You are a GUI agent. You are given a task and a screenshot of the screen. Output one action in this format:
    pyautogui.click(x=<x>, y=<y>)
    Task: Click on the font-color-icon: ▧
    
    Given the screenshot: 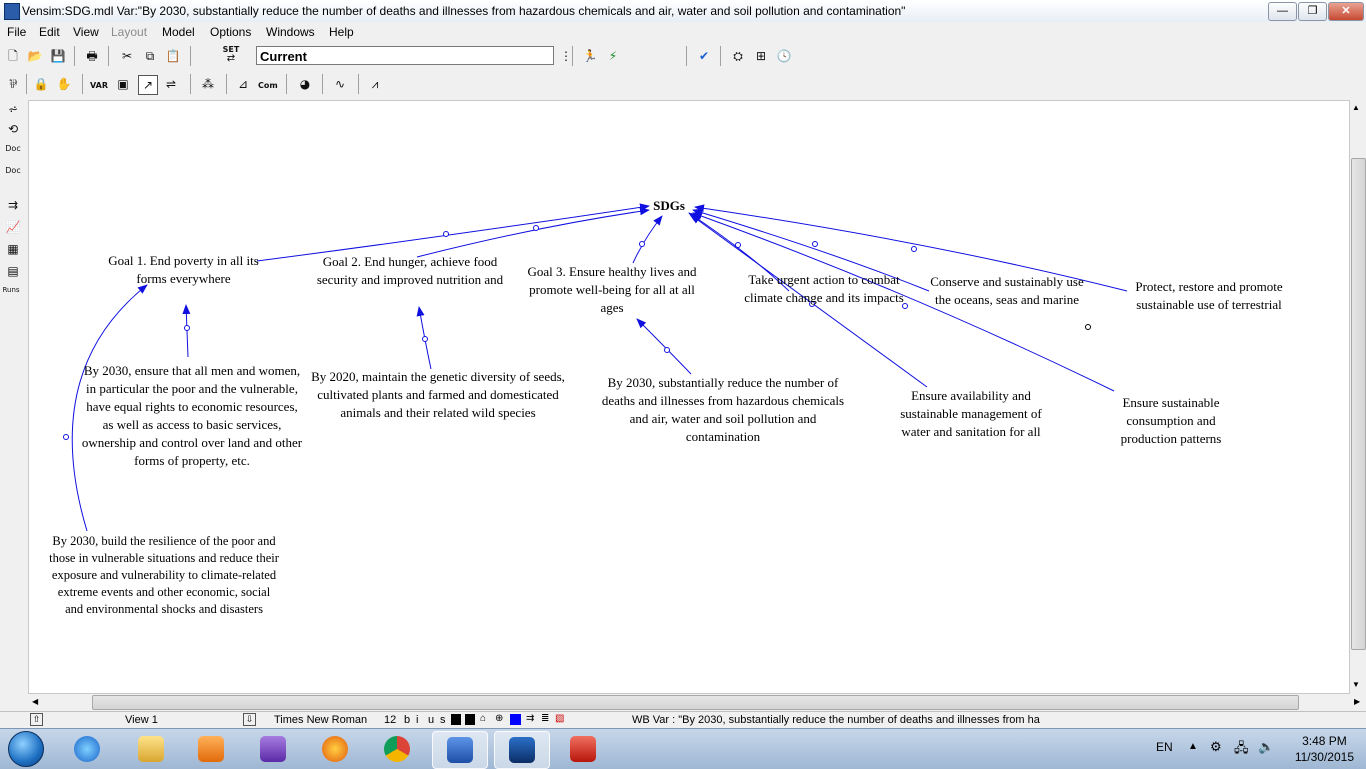 What is the action you would take?
    pyautogui.click(x=559, y=718)
    